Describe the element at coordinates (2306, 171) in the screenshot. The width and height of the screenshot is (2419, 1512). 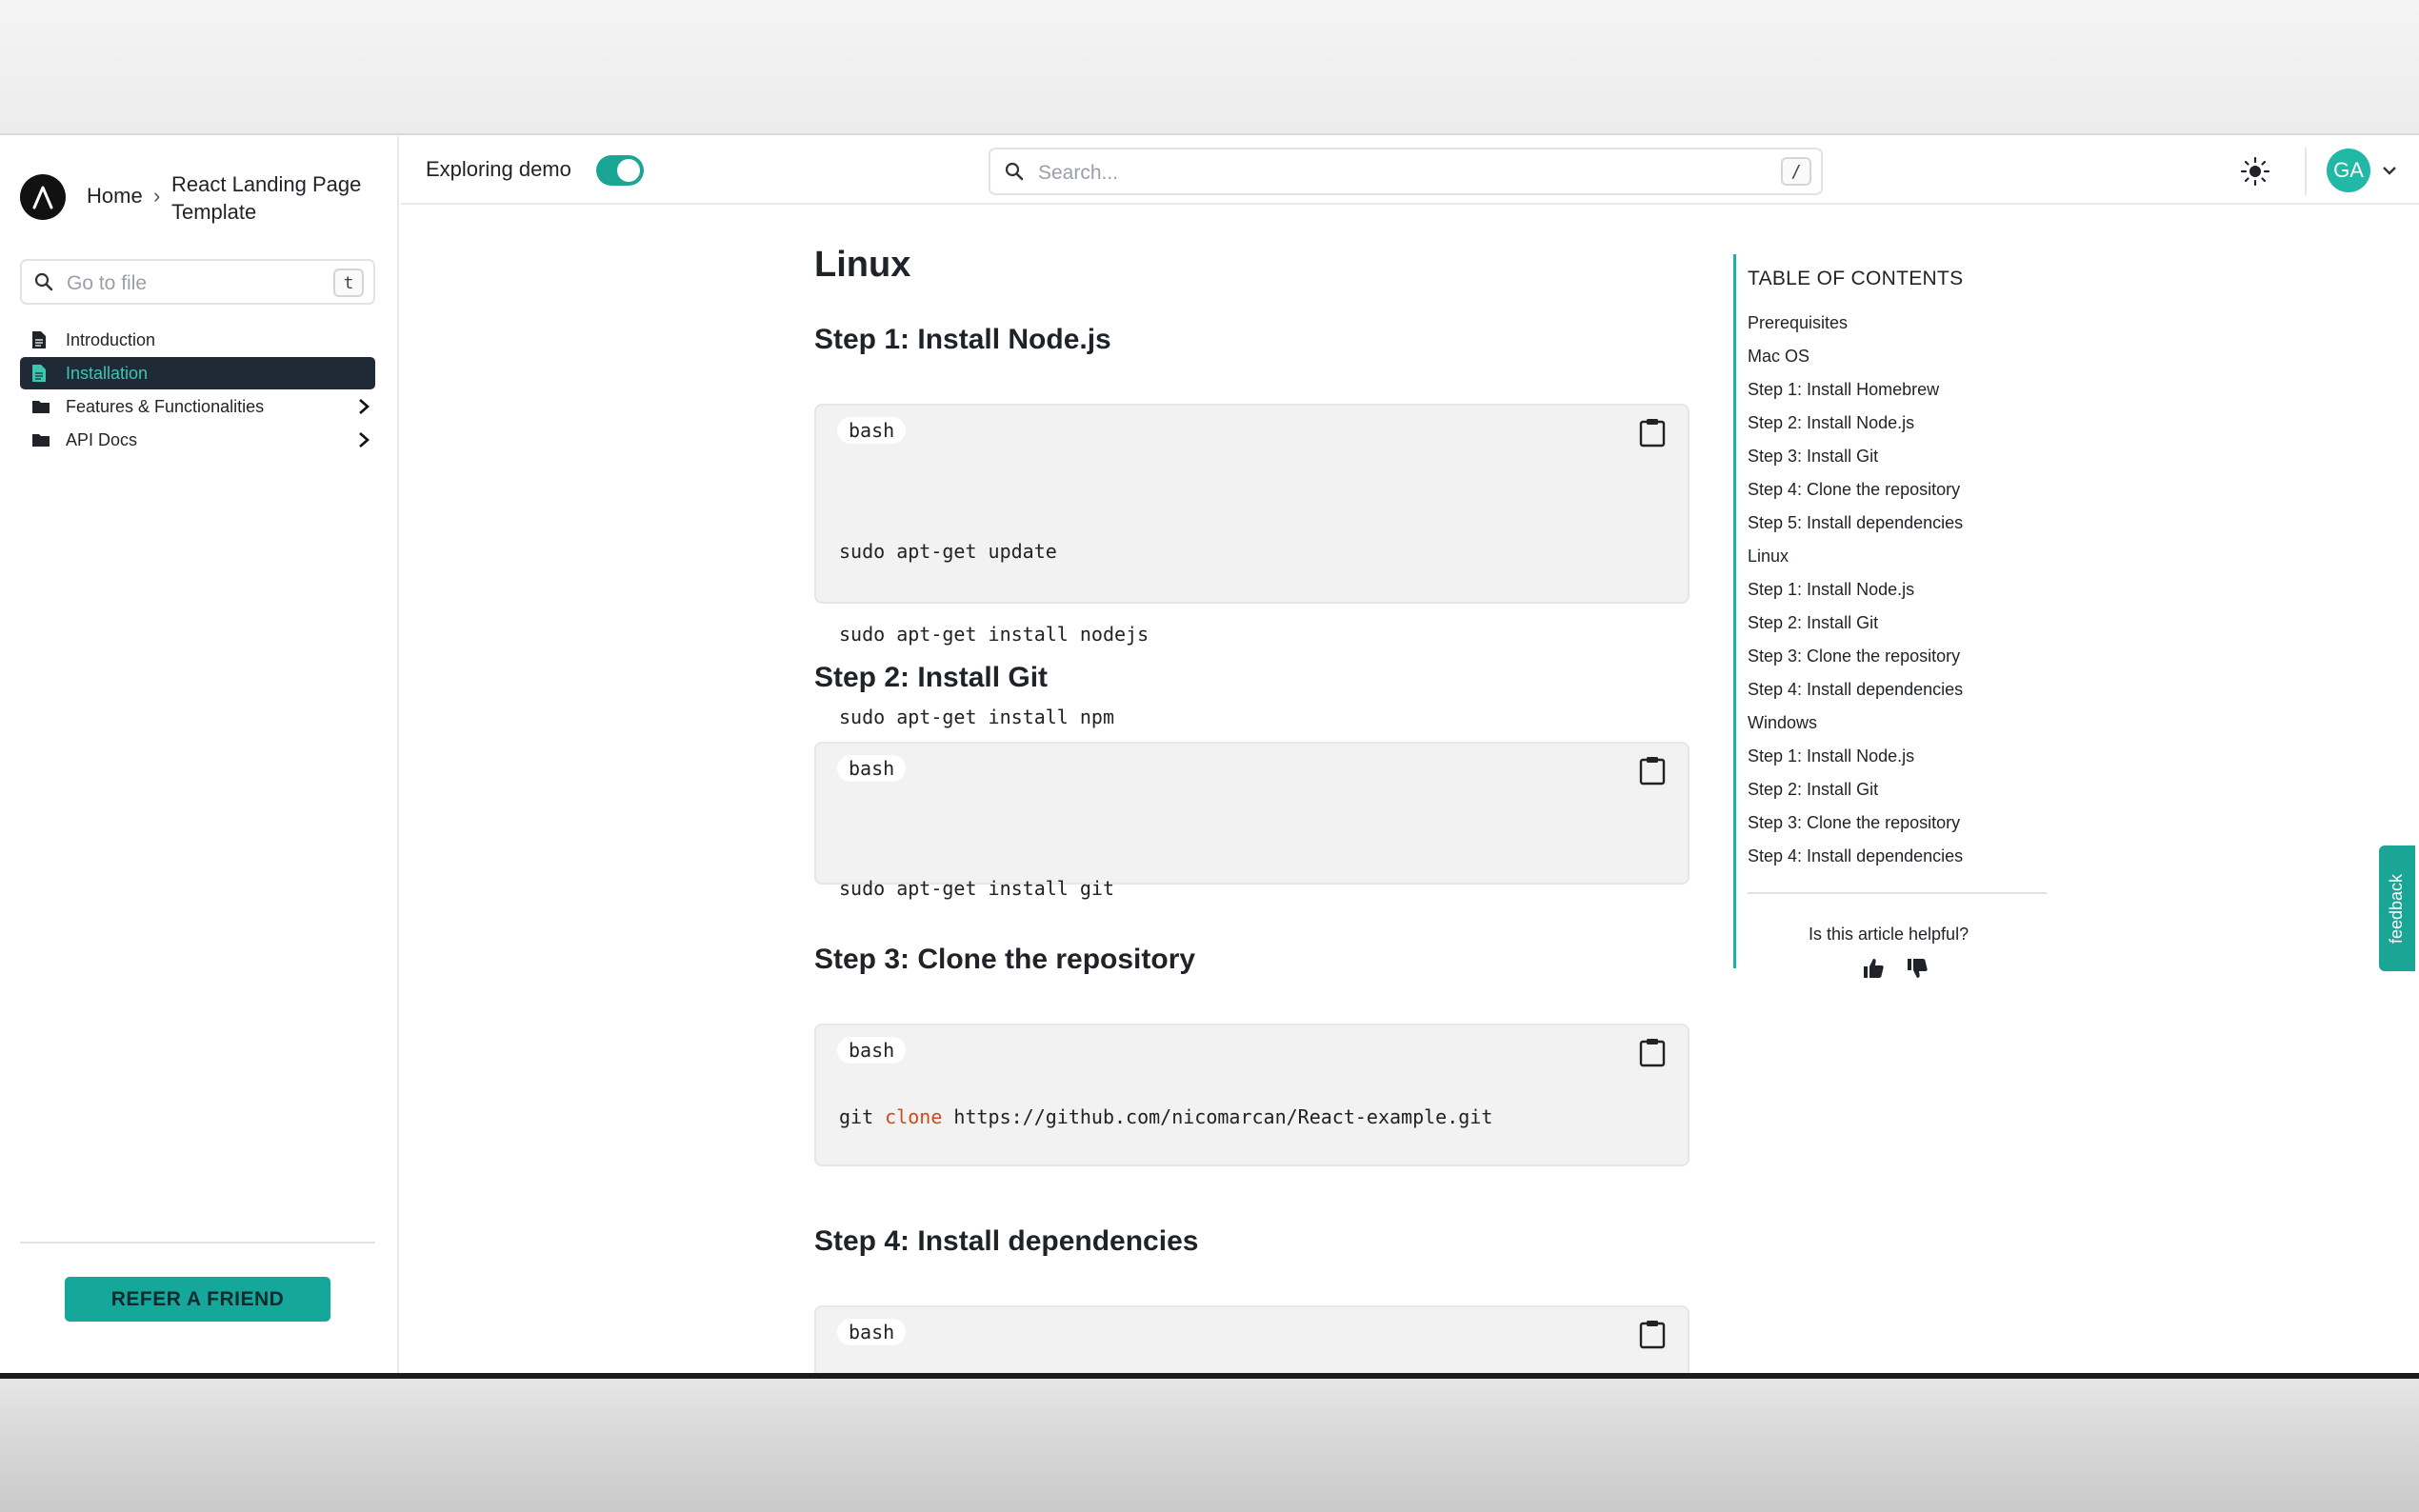
I see `header-divider` at that location.